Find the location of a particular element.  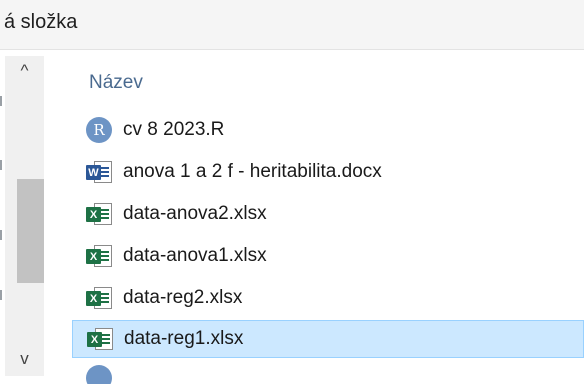

file-name: data-anova1.xlsx is located at coordinates (195, 255).